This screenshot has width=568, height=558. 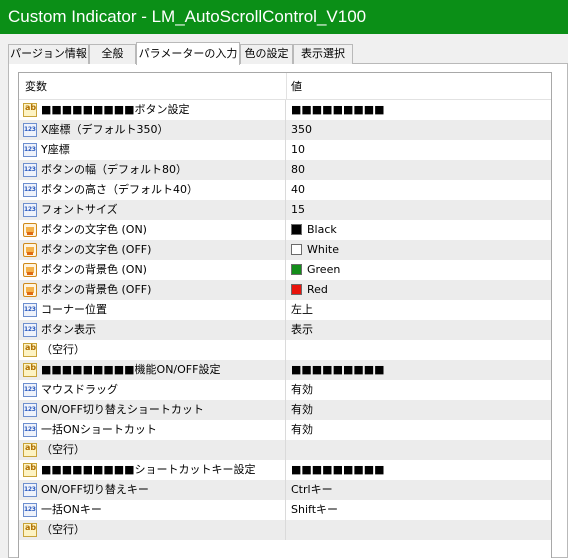 I want to click on table-row: ■■■■■■■■■機能ON/OFF設定 ■■■■■■■■■, so click(x=285, y=370).